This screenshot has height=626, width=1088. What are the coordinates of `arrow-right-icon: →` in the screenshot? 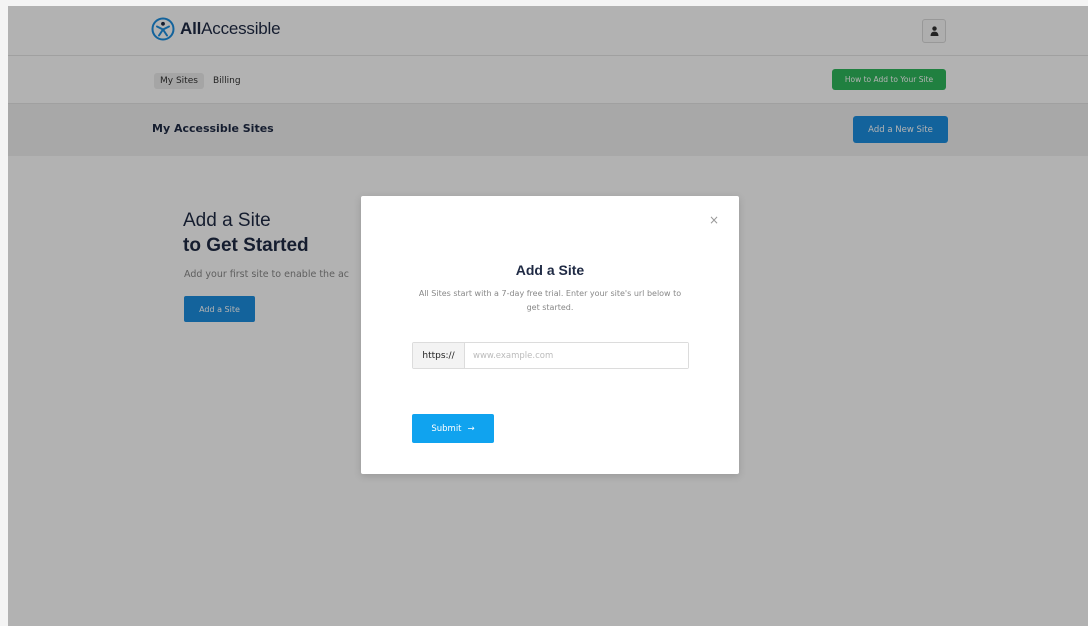 It's located at (471, 428).